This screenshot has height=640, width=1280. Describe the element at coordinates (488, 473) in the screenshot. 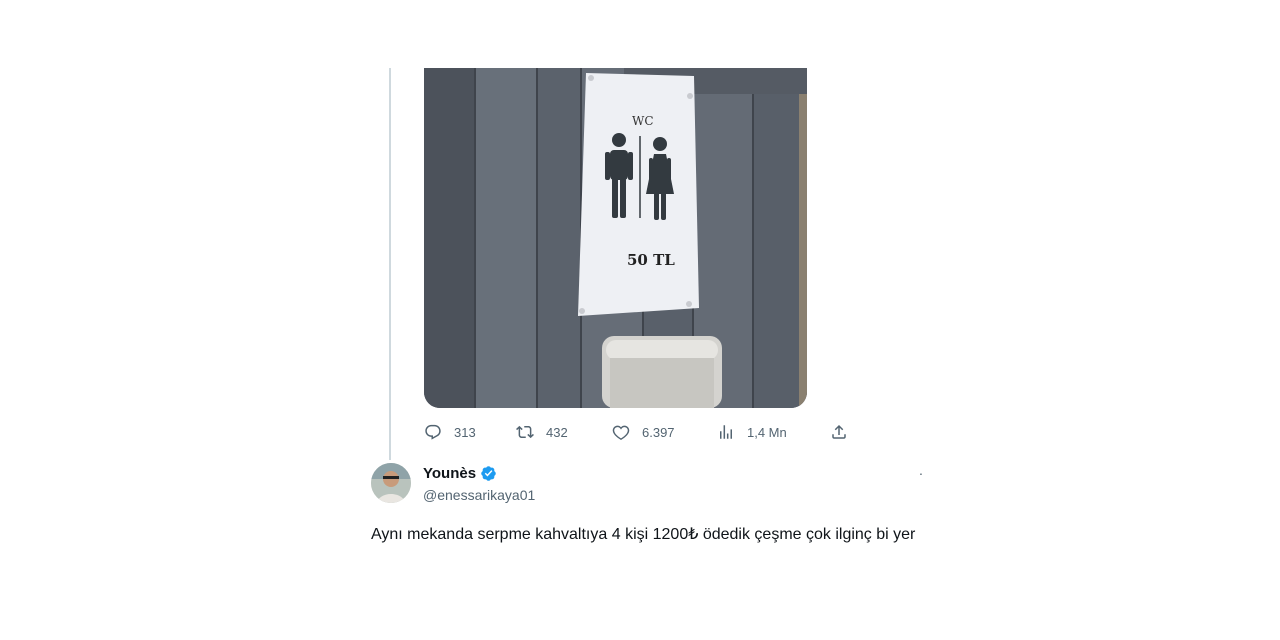

I see `verified-badge-icon` at that location.